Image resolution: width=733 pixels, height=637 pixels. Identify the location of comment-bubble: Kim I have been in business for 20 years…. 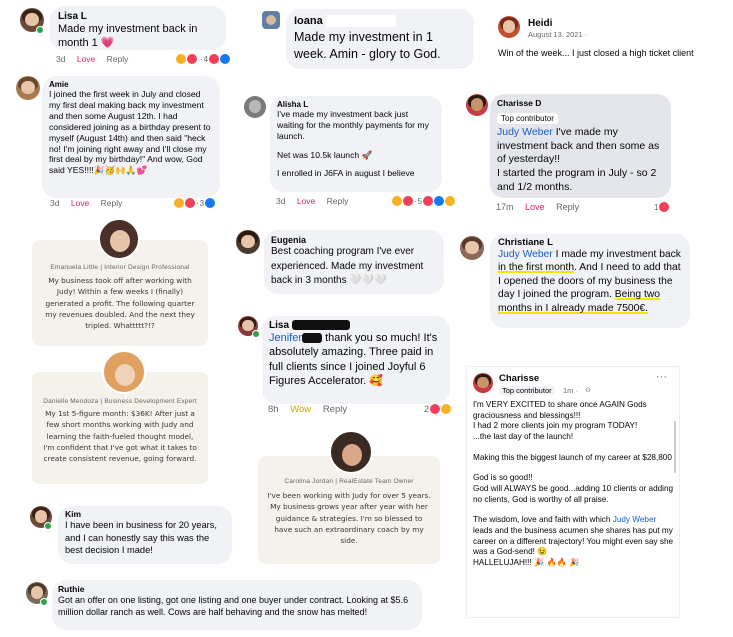
(145, 535).